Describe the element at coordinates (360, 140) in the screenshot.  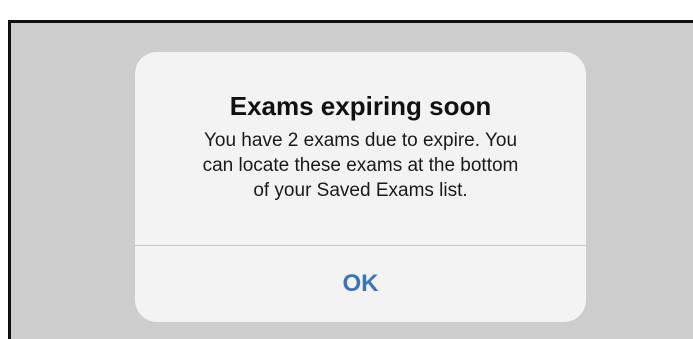
I see `alert-message-line-1: You have 2 exams due to expire. You` at that location.